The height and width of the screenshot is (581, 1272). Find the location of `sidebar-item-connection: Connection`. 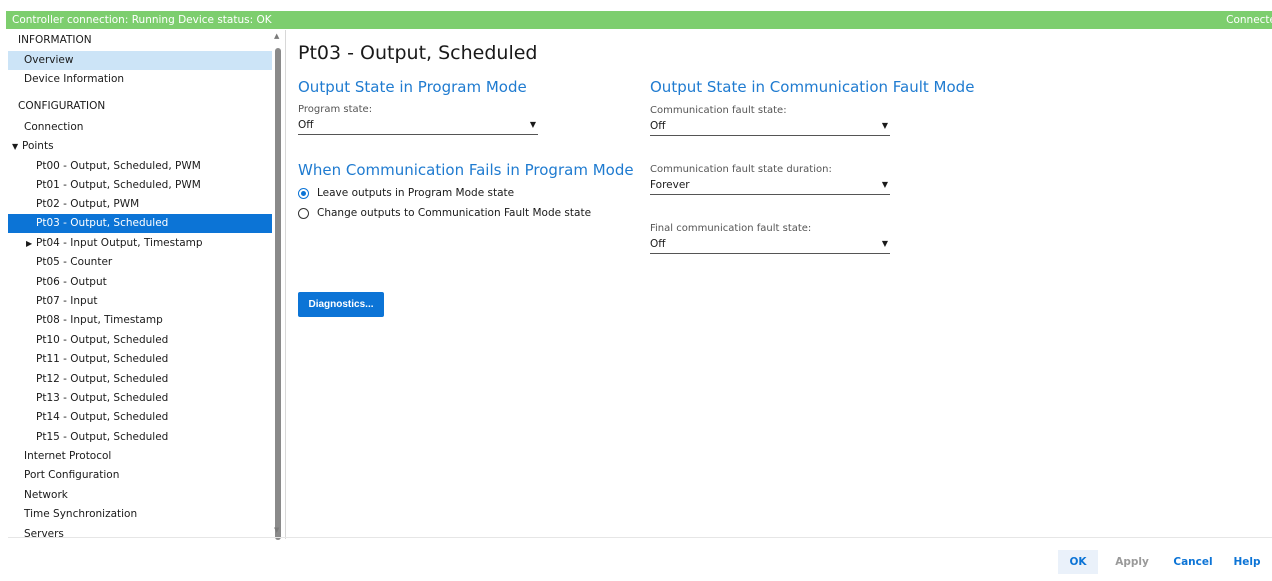

sidebar-item-connection: Connection is located at coordinates (140, 127).